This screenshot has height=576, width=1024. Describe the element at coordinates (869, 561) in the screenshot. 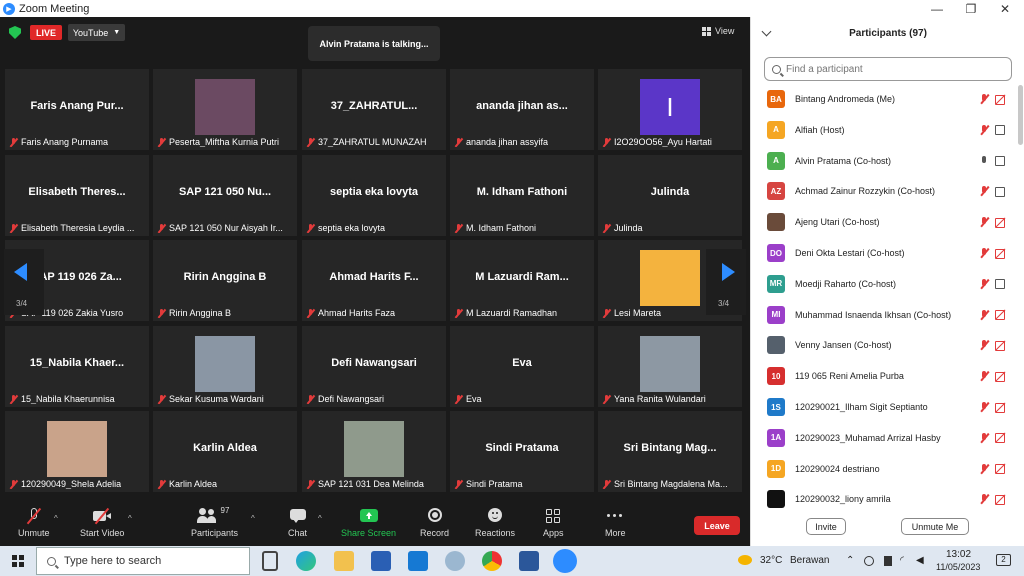

I see `onedrive-icon` at that location.